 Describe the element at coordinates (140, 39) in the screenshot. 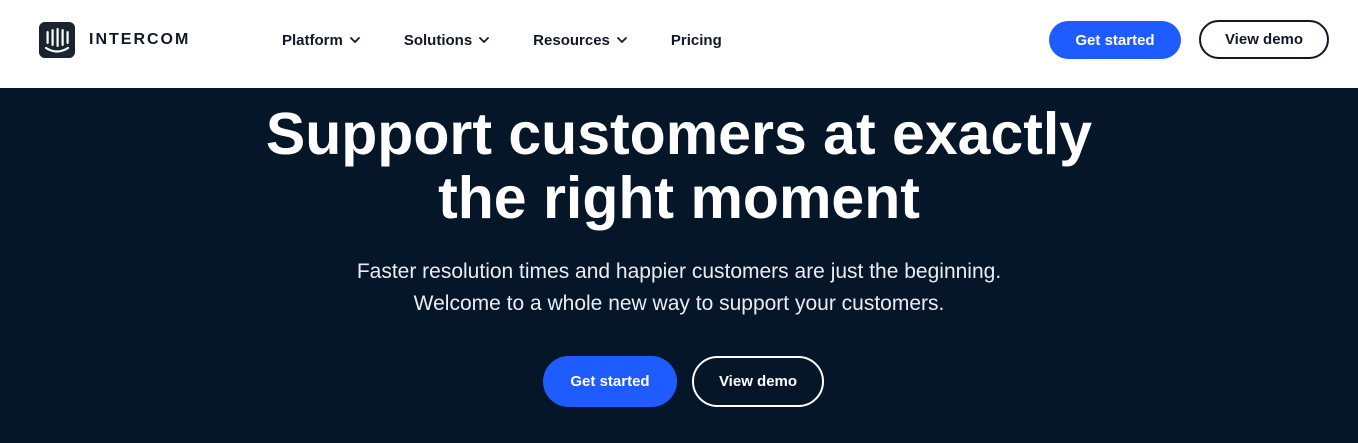

I see `brand-name: INTERCOM` at that location.